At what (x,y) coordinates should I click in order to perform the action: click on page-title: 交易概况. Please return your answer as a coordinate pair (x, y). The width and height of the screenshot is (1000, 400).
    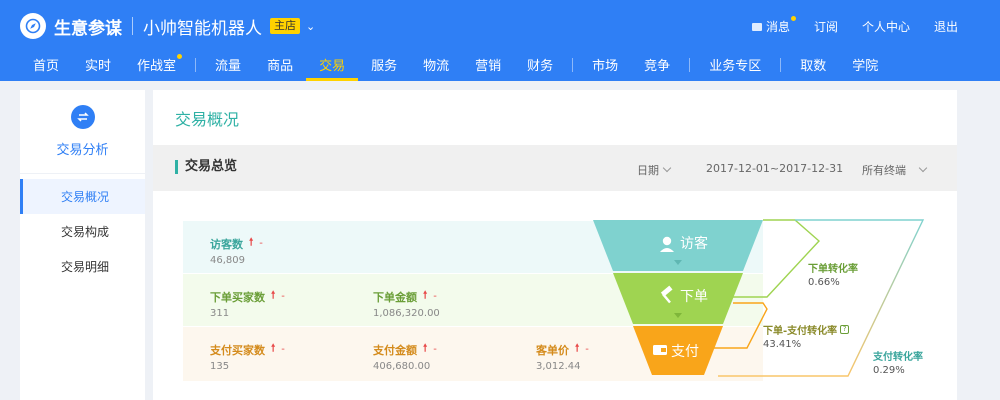
    Looking at the image, I should click on (207, 119).